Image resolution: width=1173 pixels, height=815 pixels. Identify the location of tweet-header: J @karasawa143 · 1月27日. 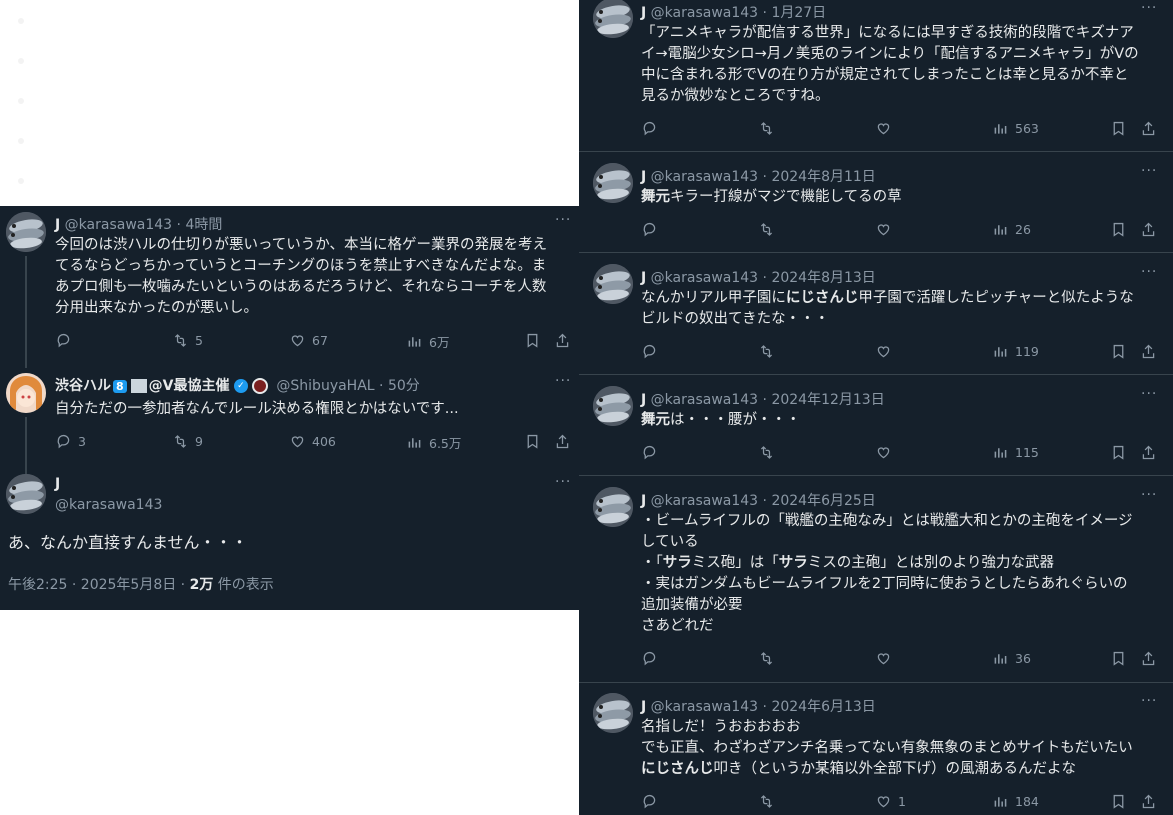
(734, 13).